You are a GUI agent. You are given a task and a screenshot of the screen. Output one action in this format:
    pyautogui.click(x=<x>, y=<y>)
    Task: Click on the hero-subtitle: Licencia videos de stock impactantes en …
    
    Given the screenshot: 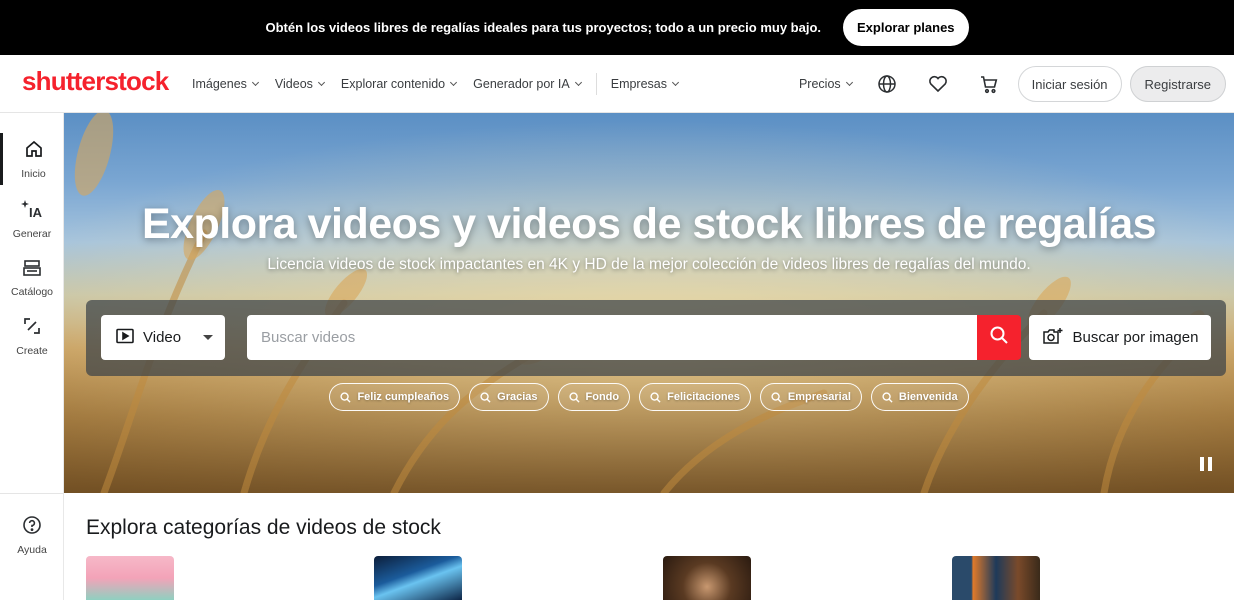 What is the action you would take?
    pyautogui.click(x=649, y=264)
    